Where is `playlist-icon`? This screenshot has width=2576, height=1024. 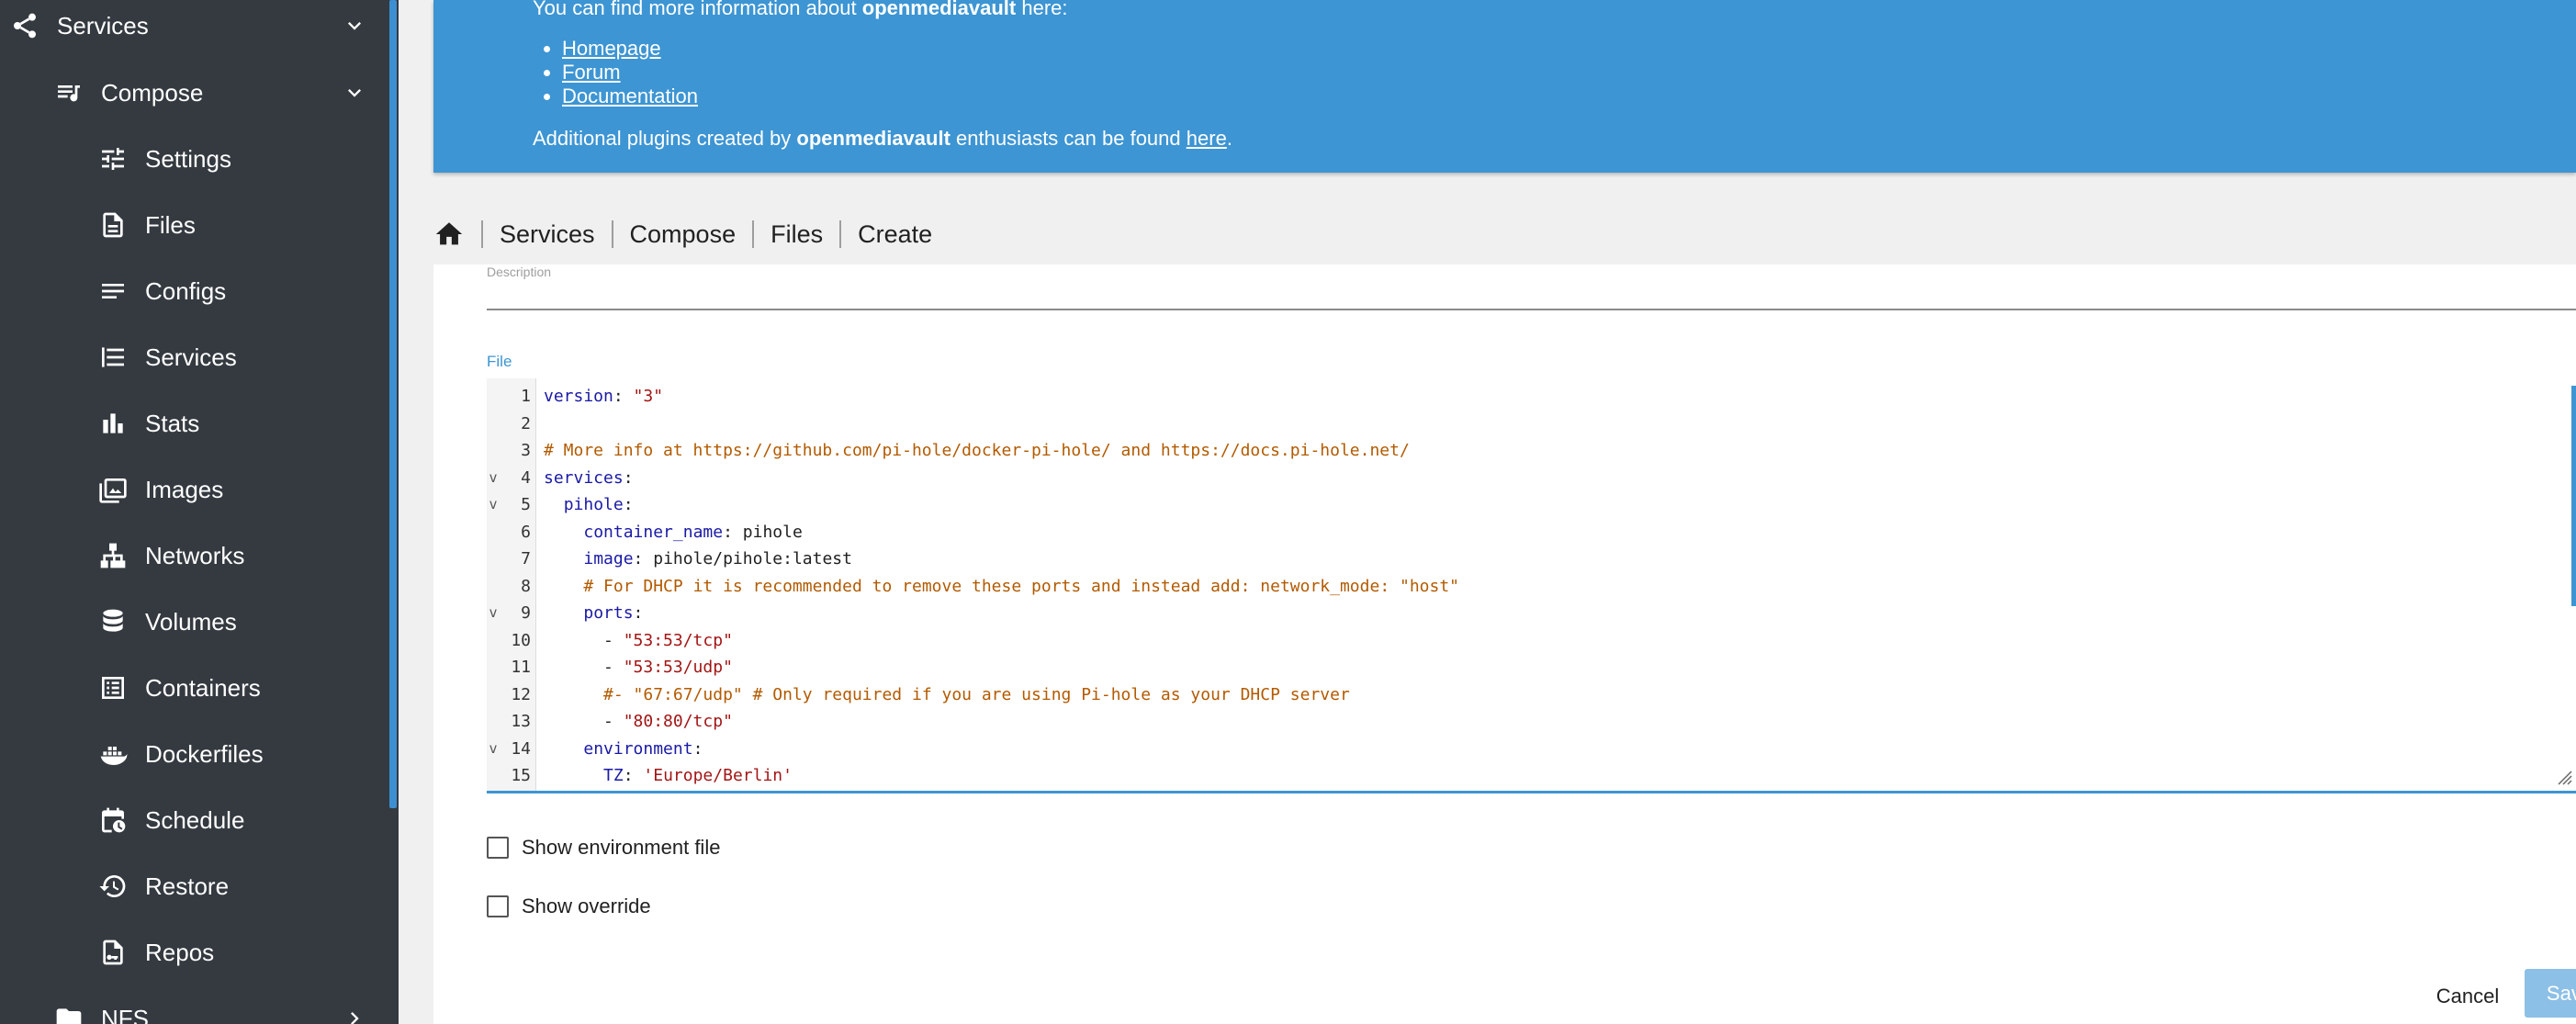 playlist-icon is located at coordinates (68, 92).